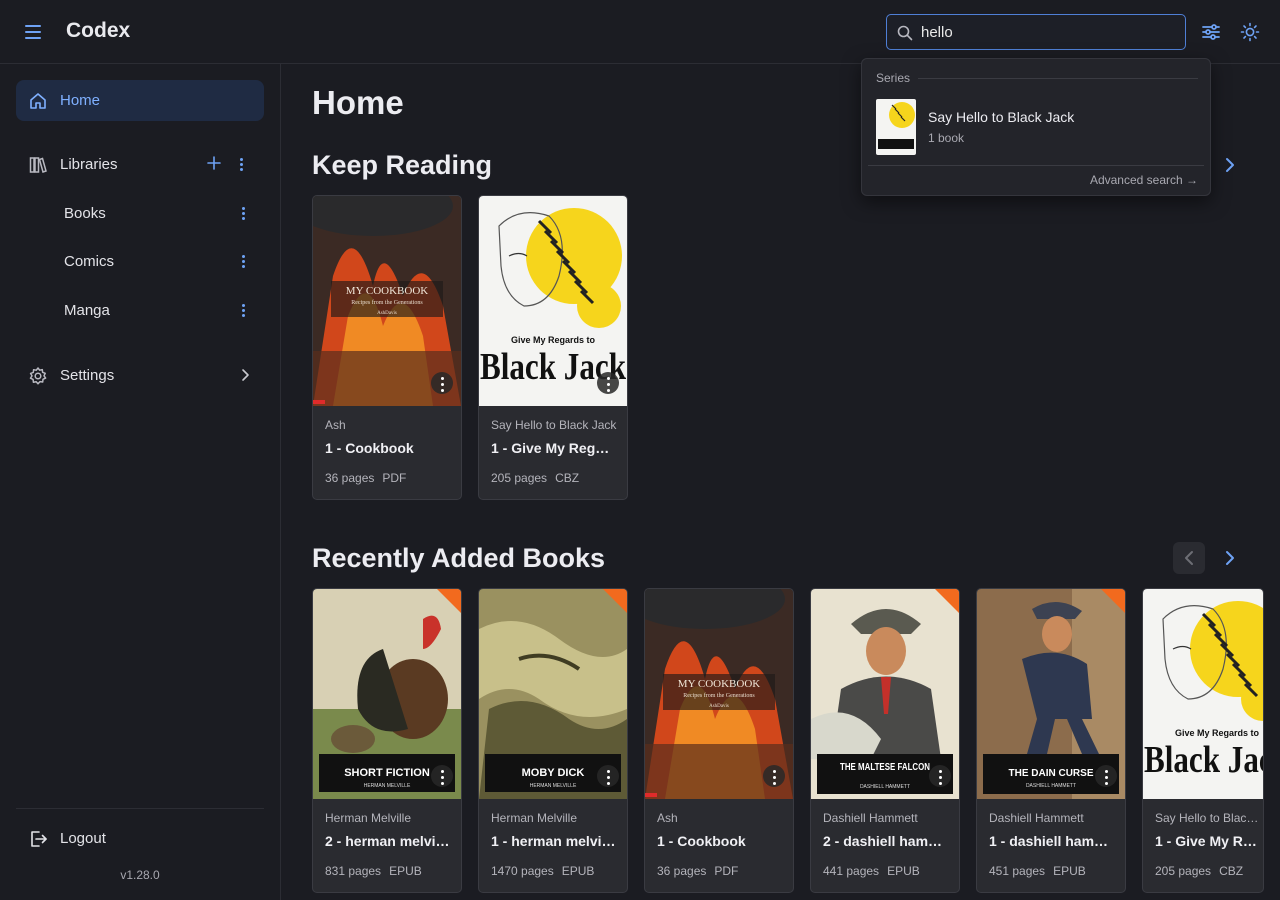  What do you see at coordinates (1230, 165) in the screenshot?
I see `keep-reading-next-button` at bounding box center [1230, 165].